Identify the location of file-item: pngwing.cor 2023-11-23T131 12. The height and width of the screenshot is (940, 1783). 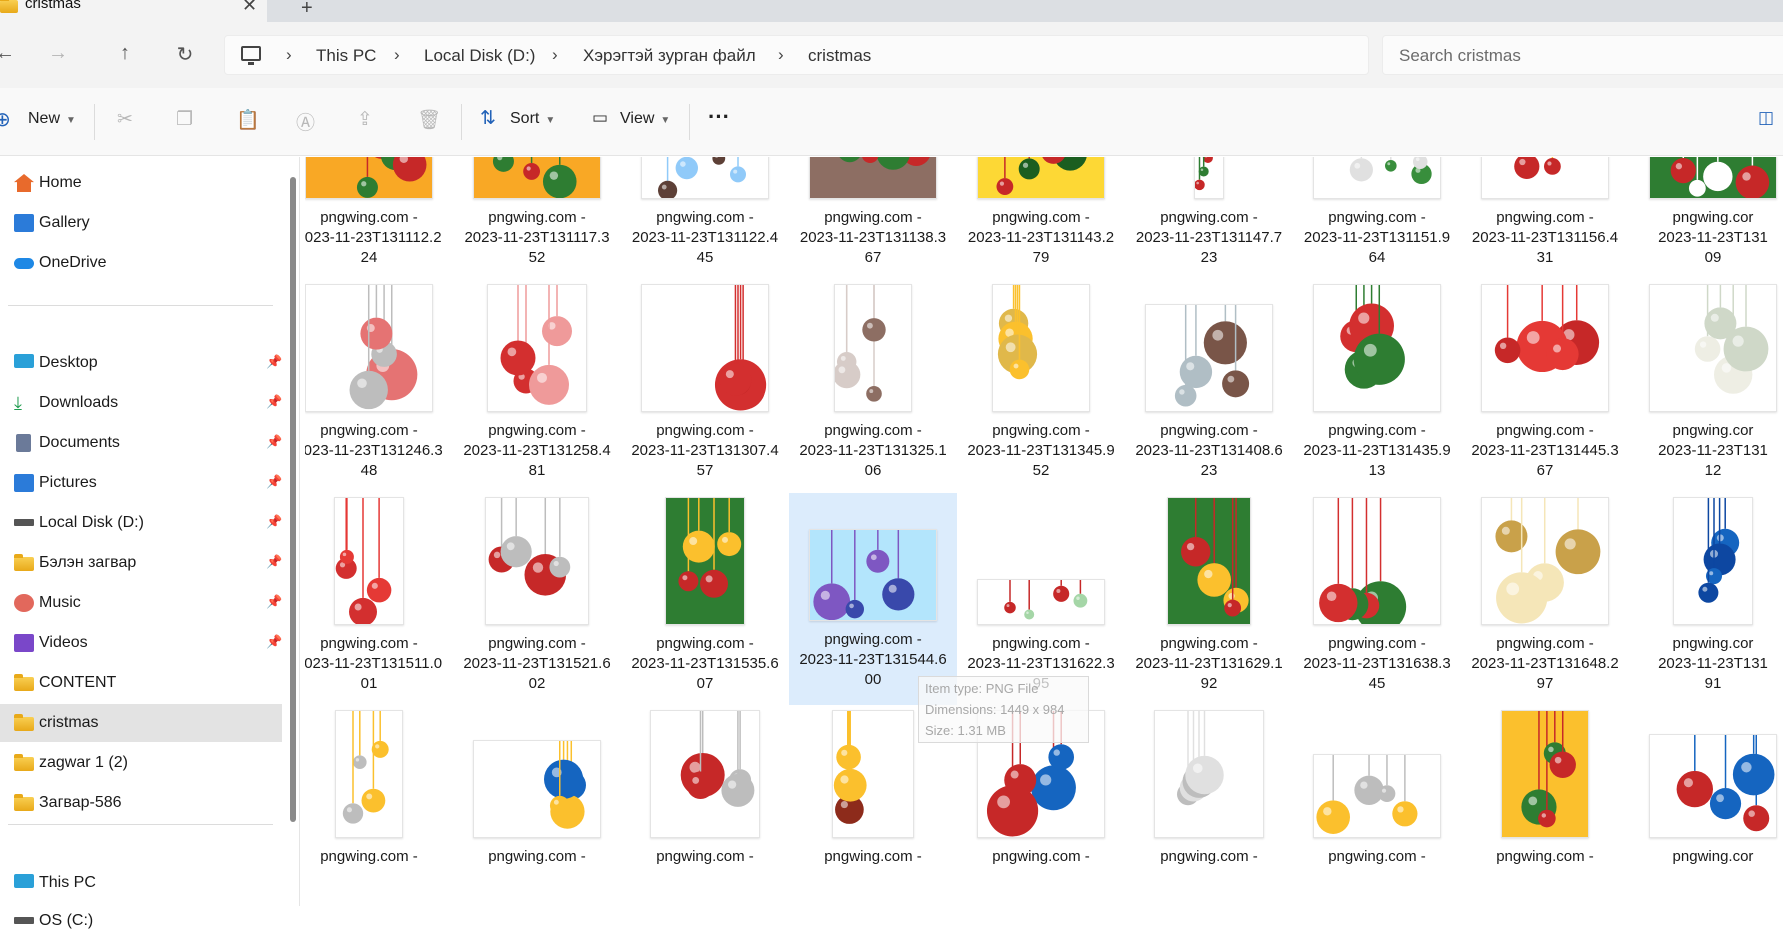
(1706, 390).